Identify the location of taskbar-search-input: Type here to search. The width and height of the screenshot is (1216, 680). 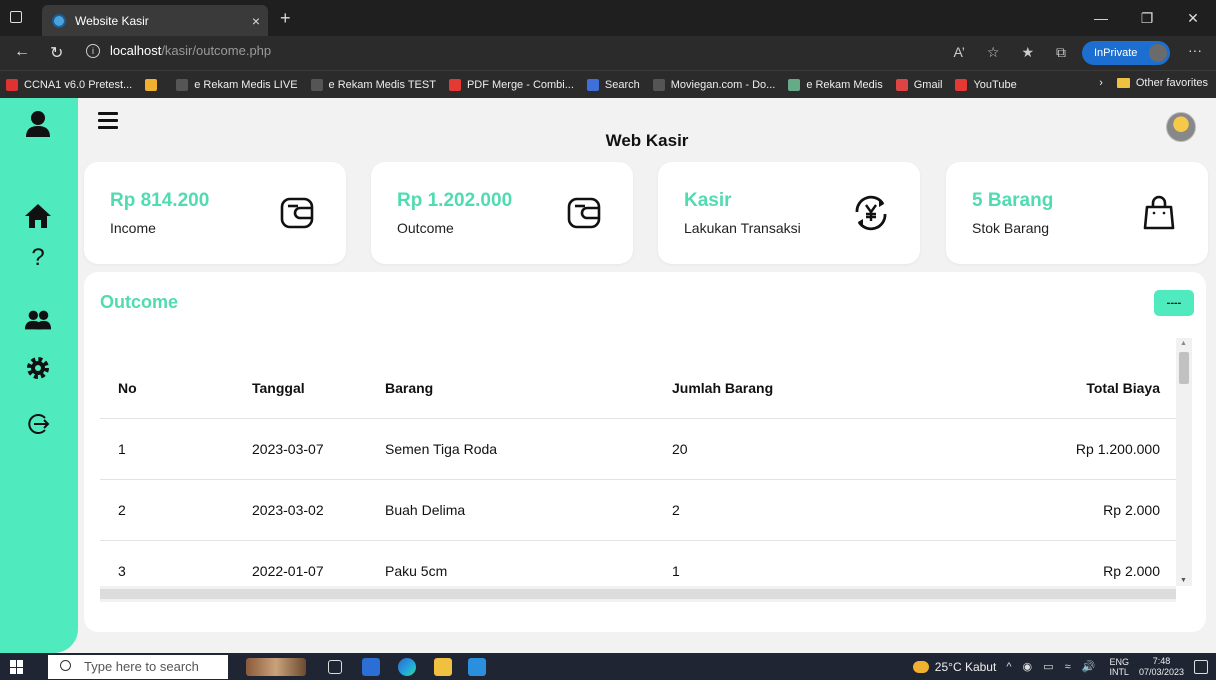
(138, 667).